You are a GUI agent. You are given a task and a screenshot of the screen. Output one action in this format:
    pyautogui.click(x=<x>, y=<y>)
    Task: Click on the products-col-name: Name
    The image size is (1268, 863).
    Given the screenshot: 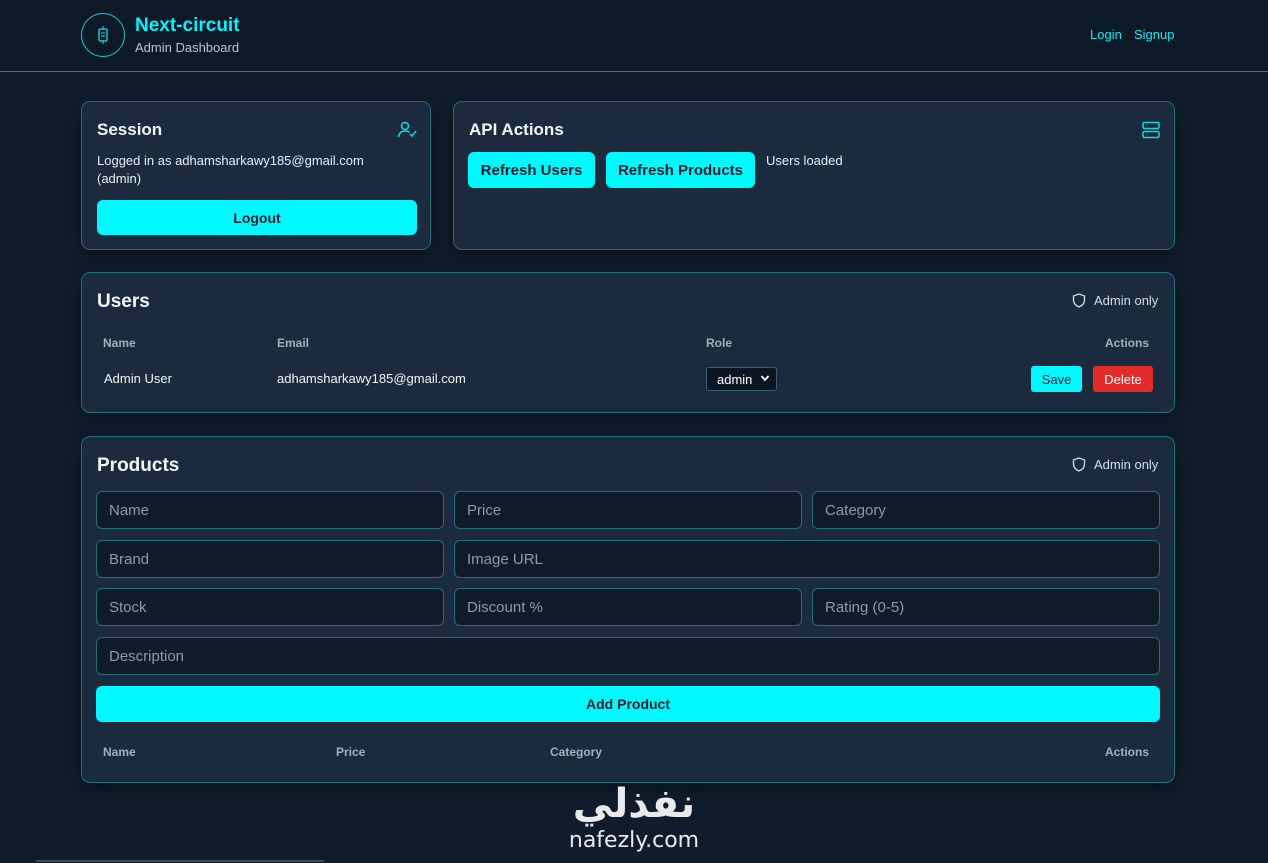 What is the action you would take?
    pyautogui.click(x=119, y=752)
    